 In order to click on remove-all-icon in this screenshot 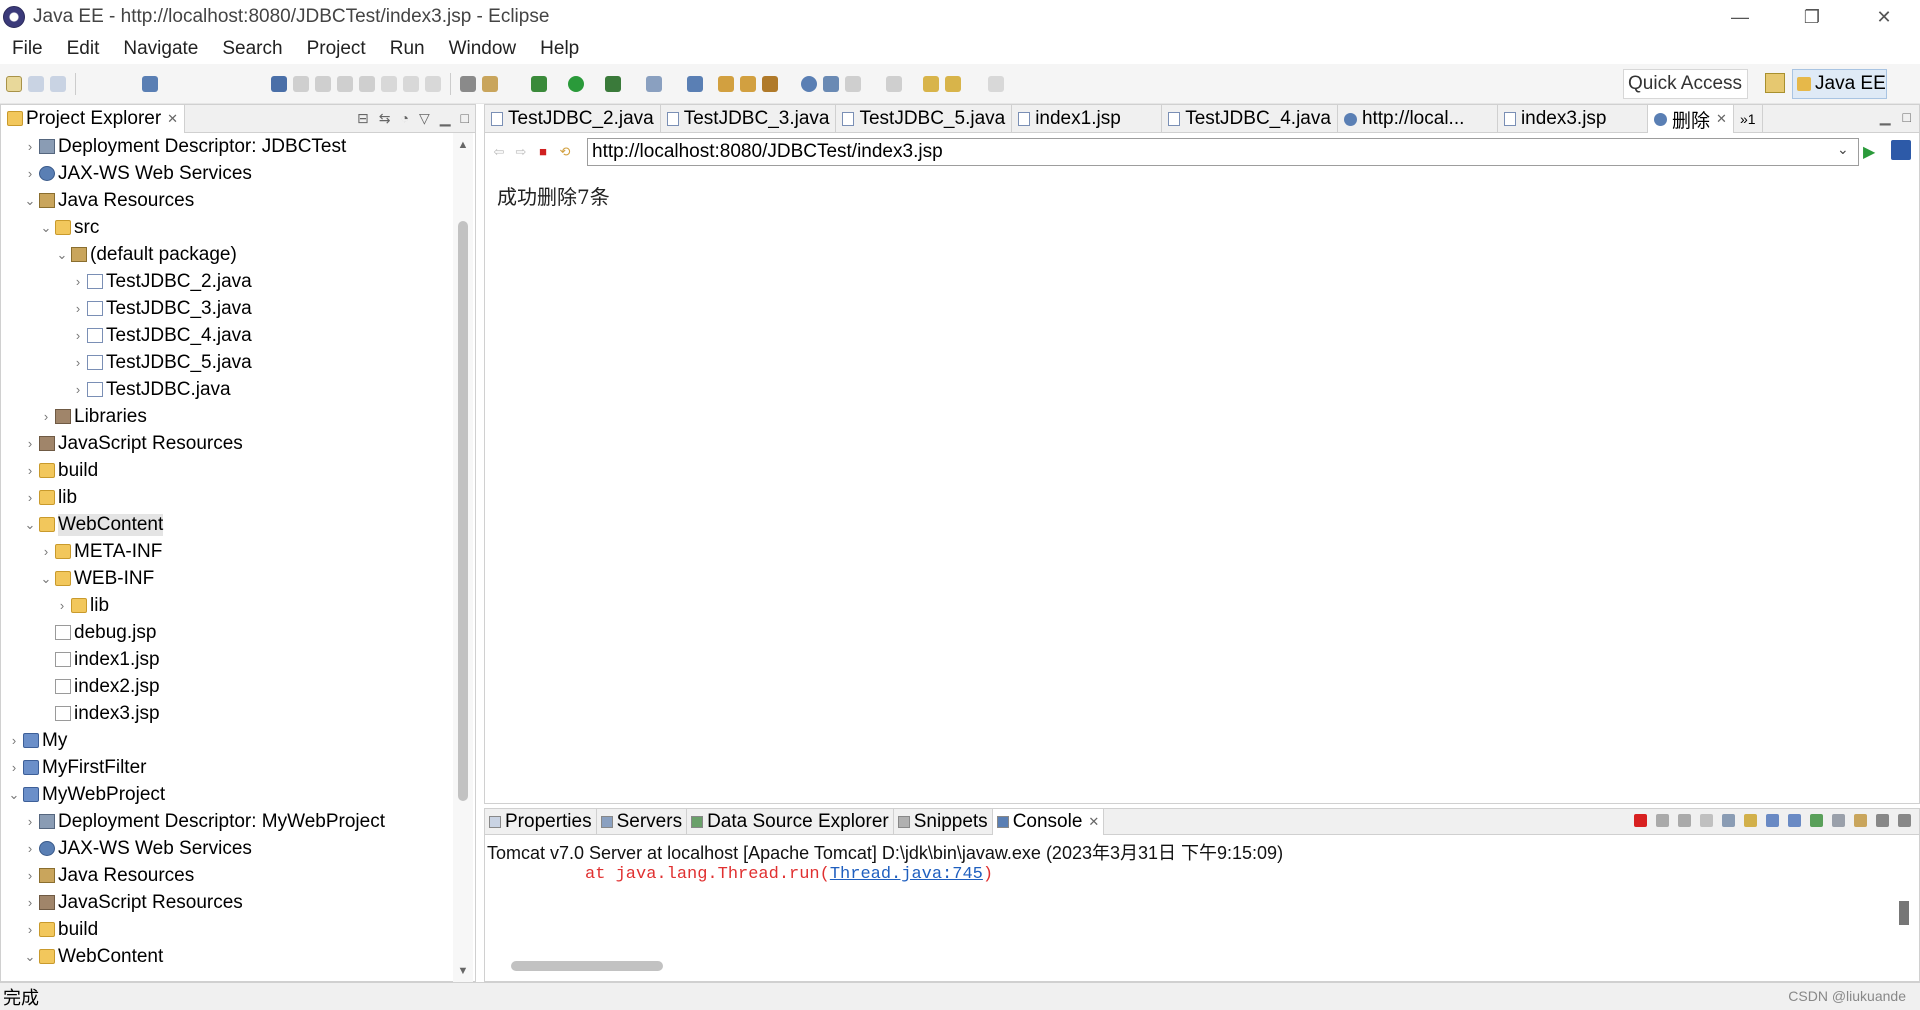, I will do `click(1684, 820)`.